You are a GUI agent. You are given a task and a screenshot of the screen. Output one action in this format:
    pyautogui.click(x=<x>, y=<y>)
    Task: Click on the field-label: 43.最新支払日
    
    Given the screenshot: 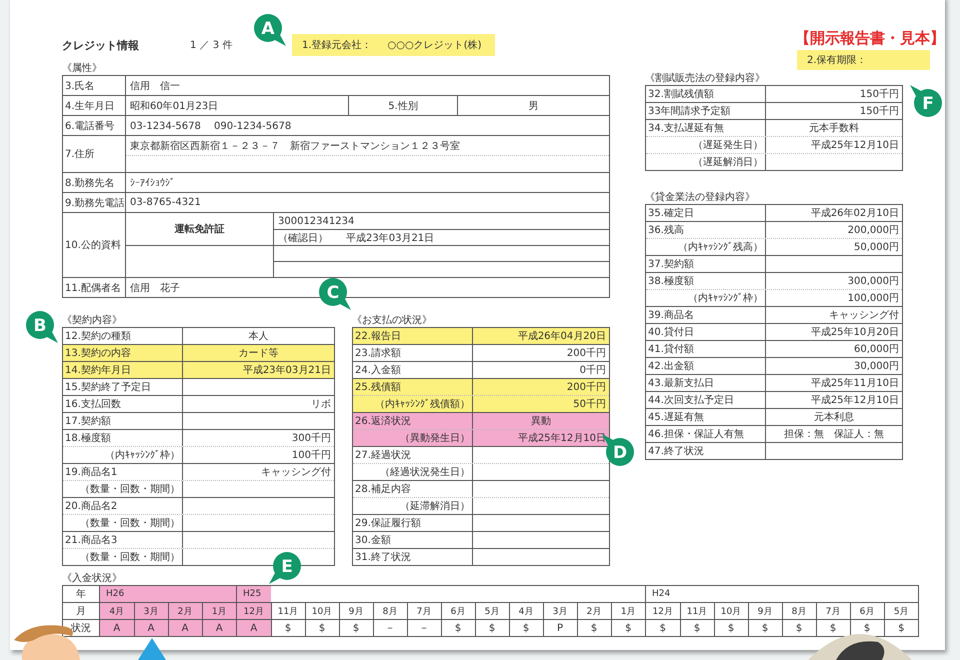 What is the action you would take?
    pyautogui.click(x=681, y=383)
    